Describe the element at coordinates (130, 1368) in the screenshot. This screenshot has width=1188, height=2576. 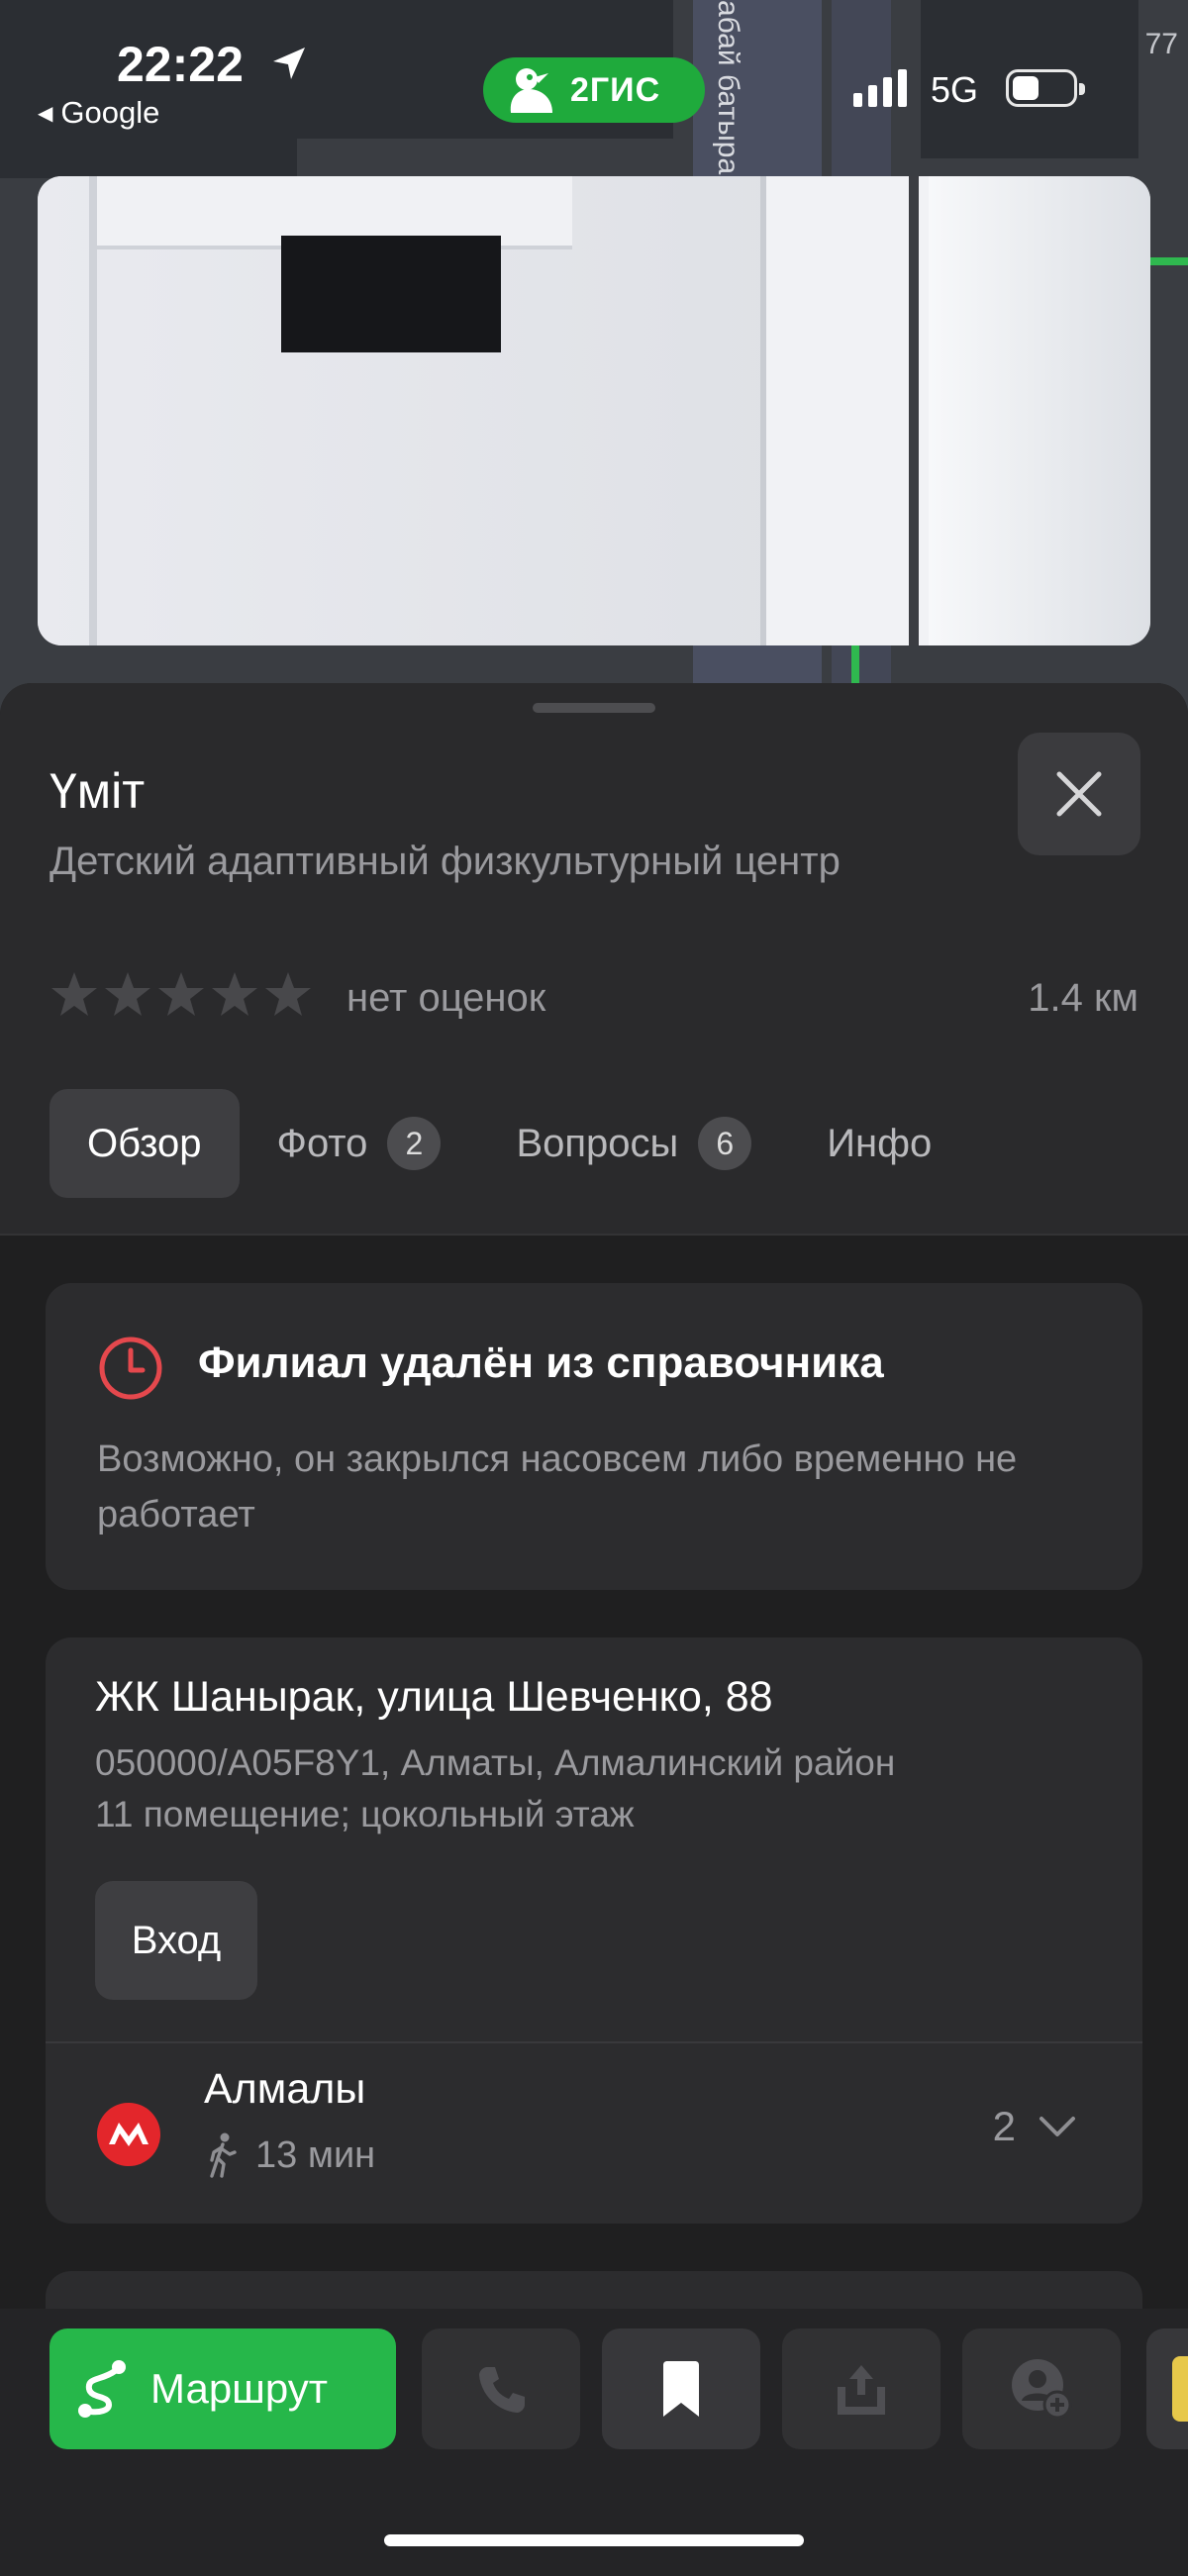
I see `clock-warning-icon` at that location.